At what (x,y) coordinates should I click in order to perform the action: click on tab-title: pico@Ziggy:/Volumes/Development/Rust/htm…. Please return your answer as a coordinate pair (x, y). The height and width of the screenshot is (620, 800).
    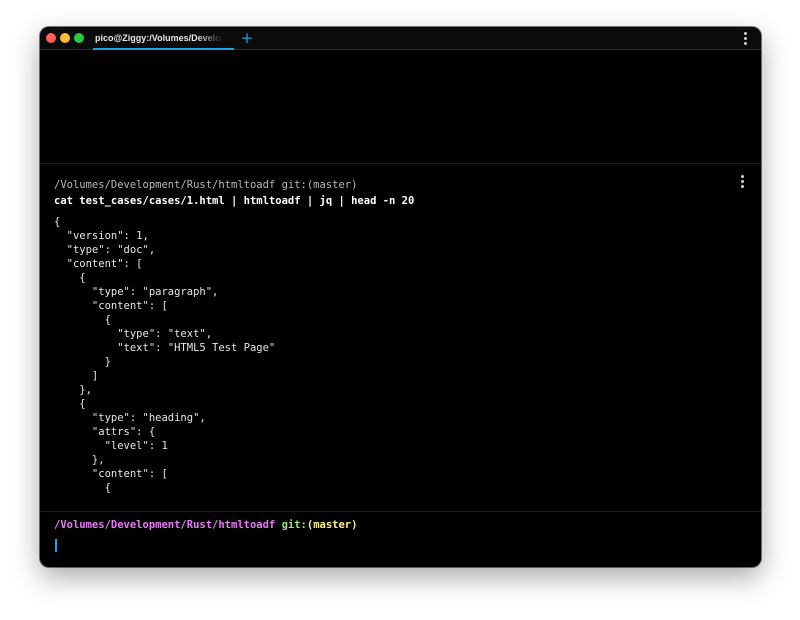
    Looking at the image, I should click on (159, 38).